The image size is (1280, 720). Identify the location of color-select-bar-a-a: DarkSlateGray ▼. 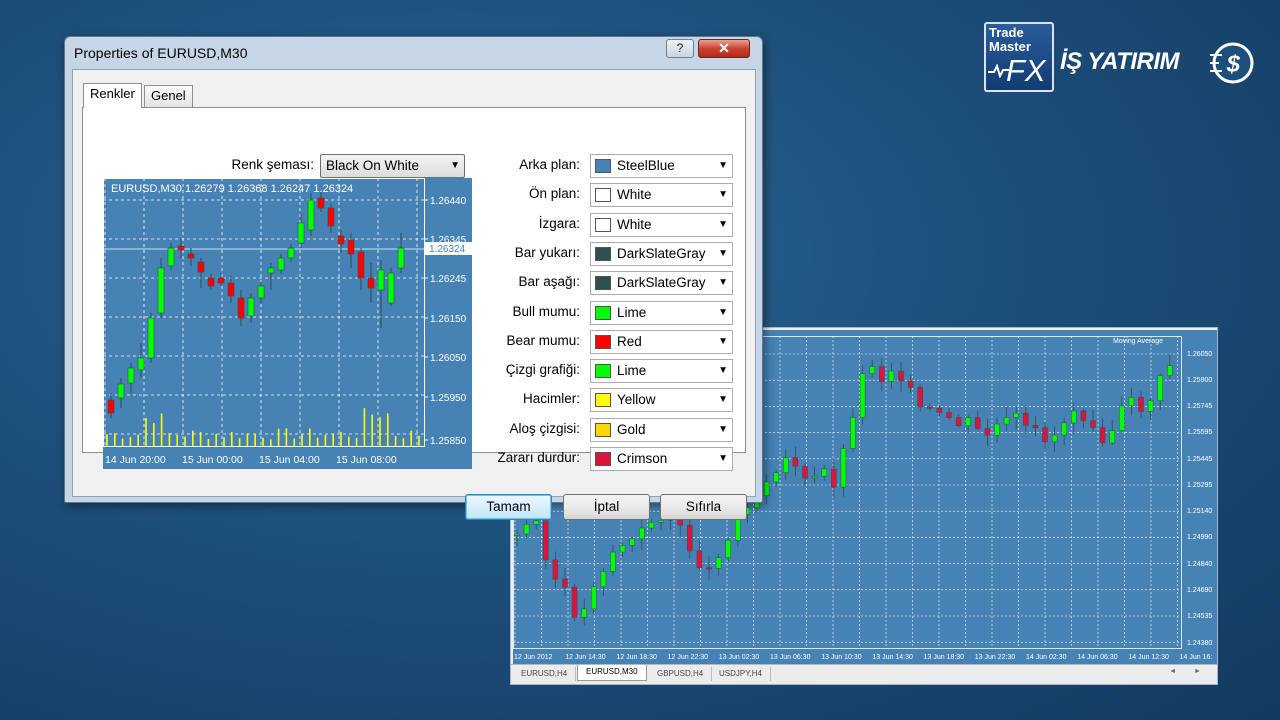
(661, 283).